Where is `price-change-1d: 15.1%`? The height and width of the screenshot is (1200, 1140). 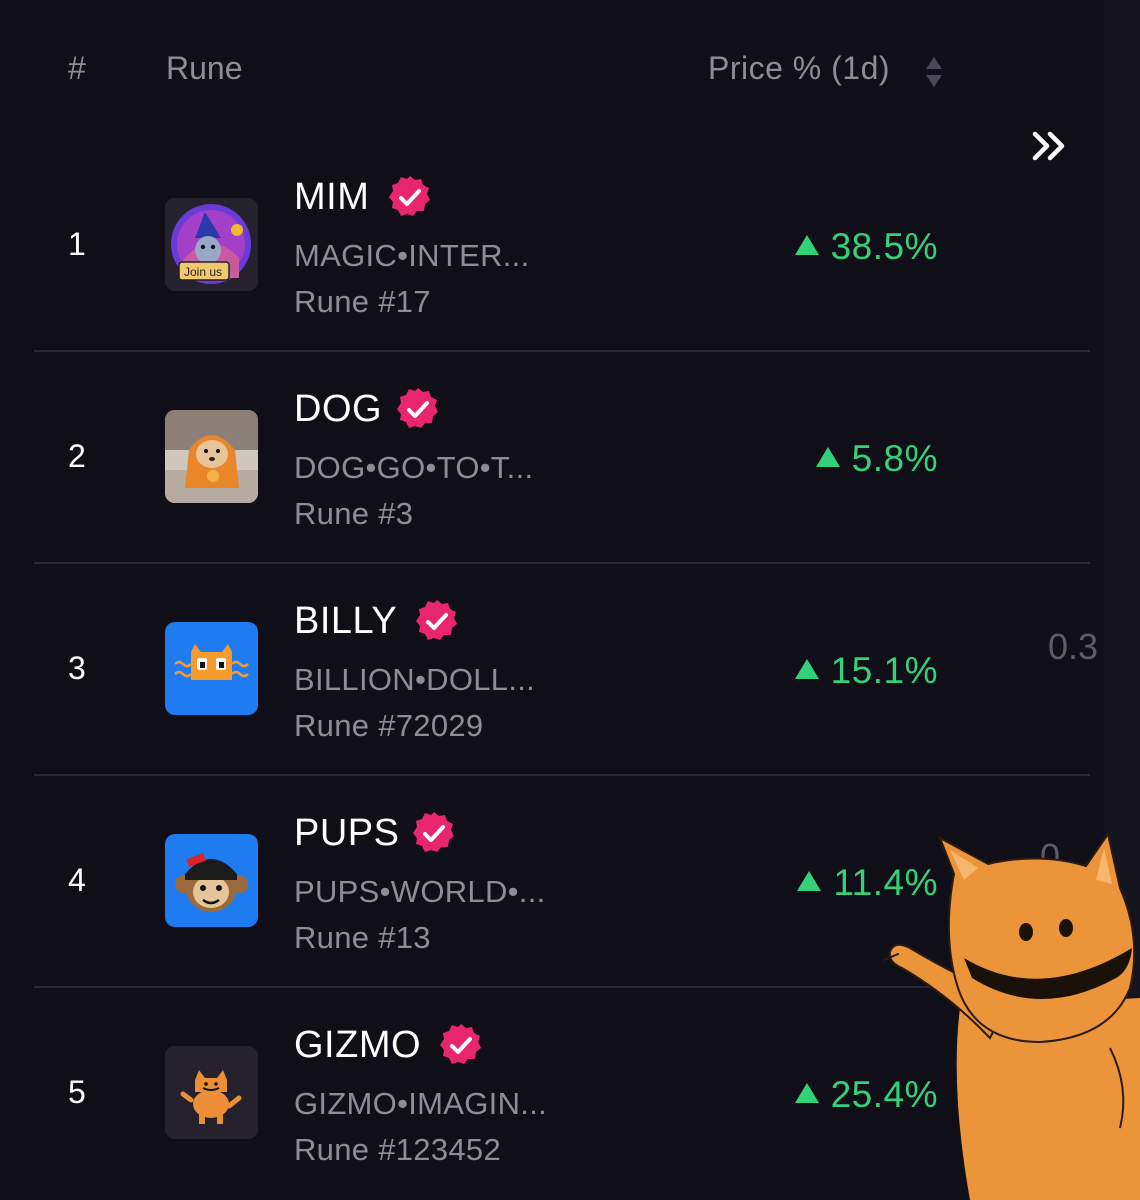
price-change-1d: 15.1% is located at coordinates (866, 671).